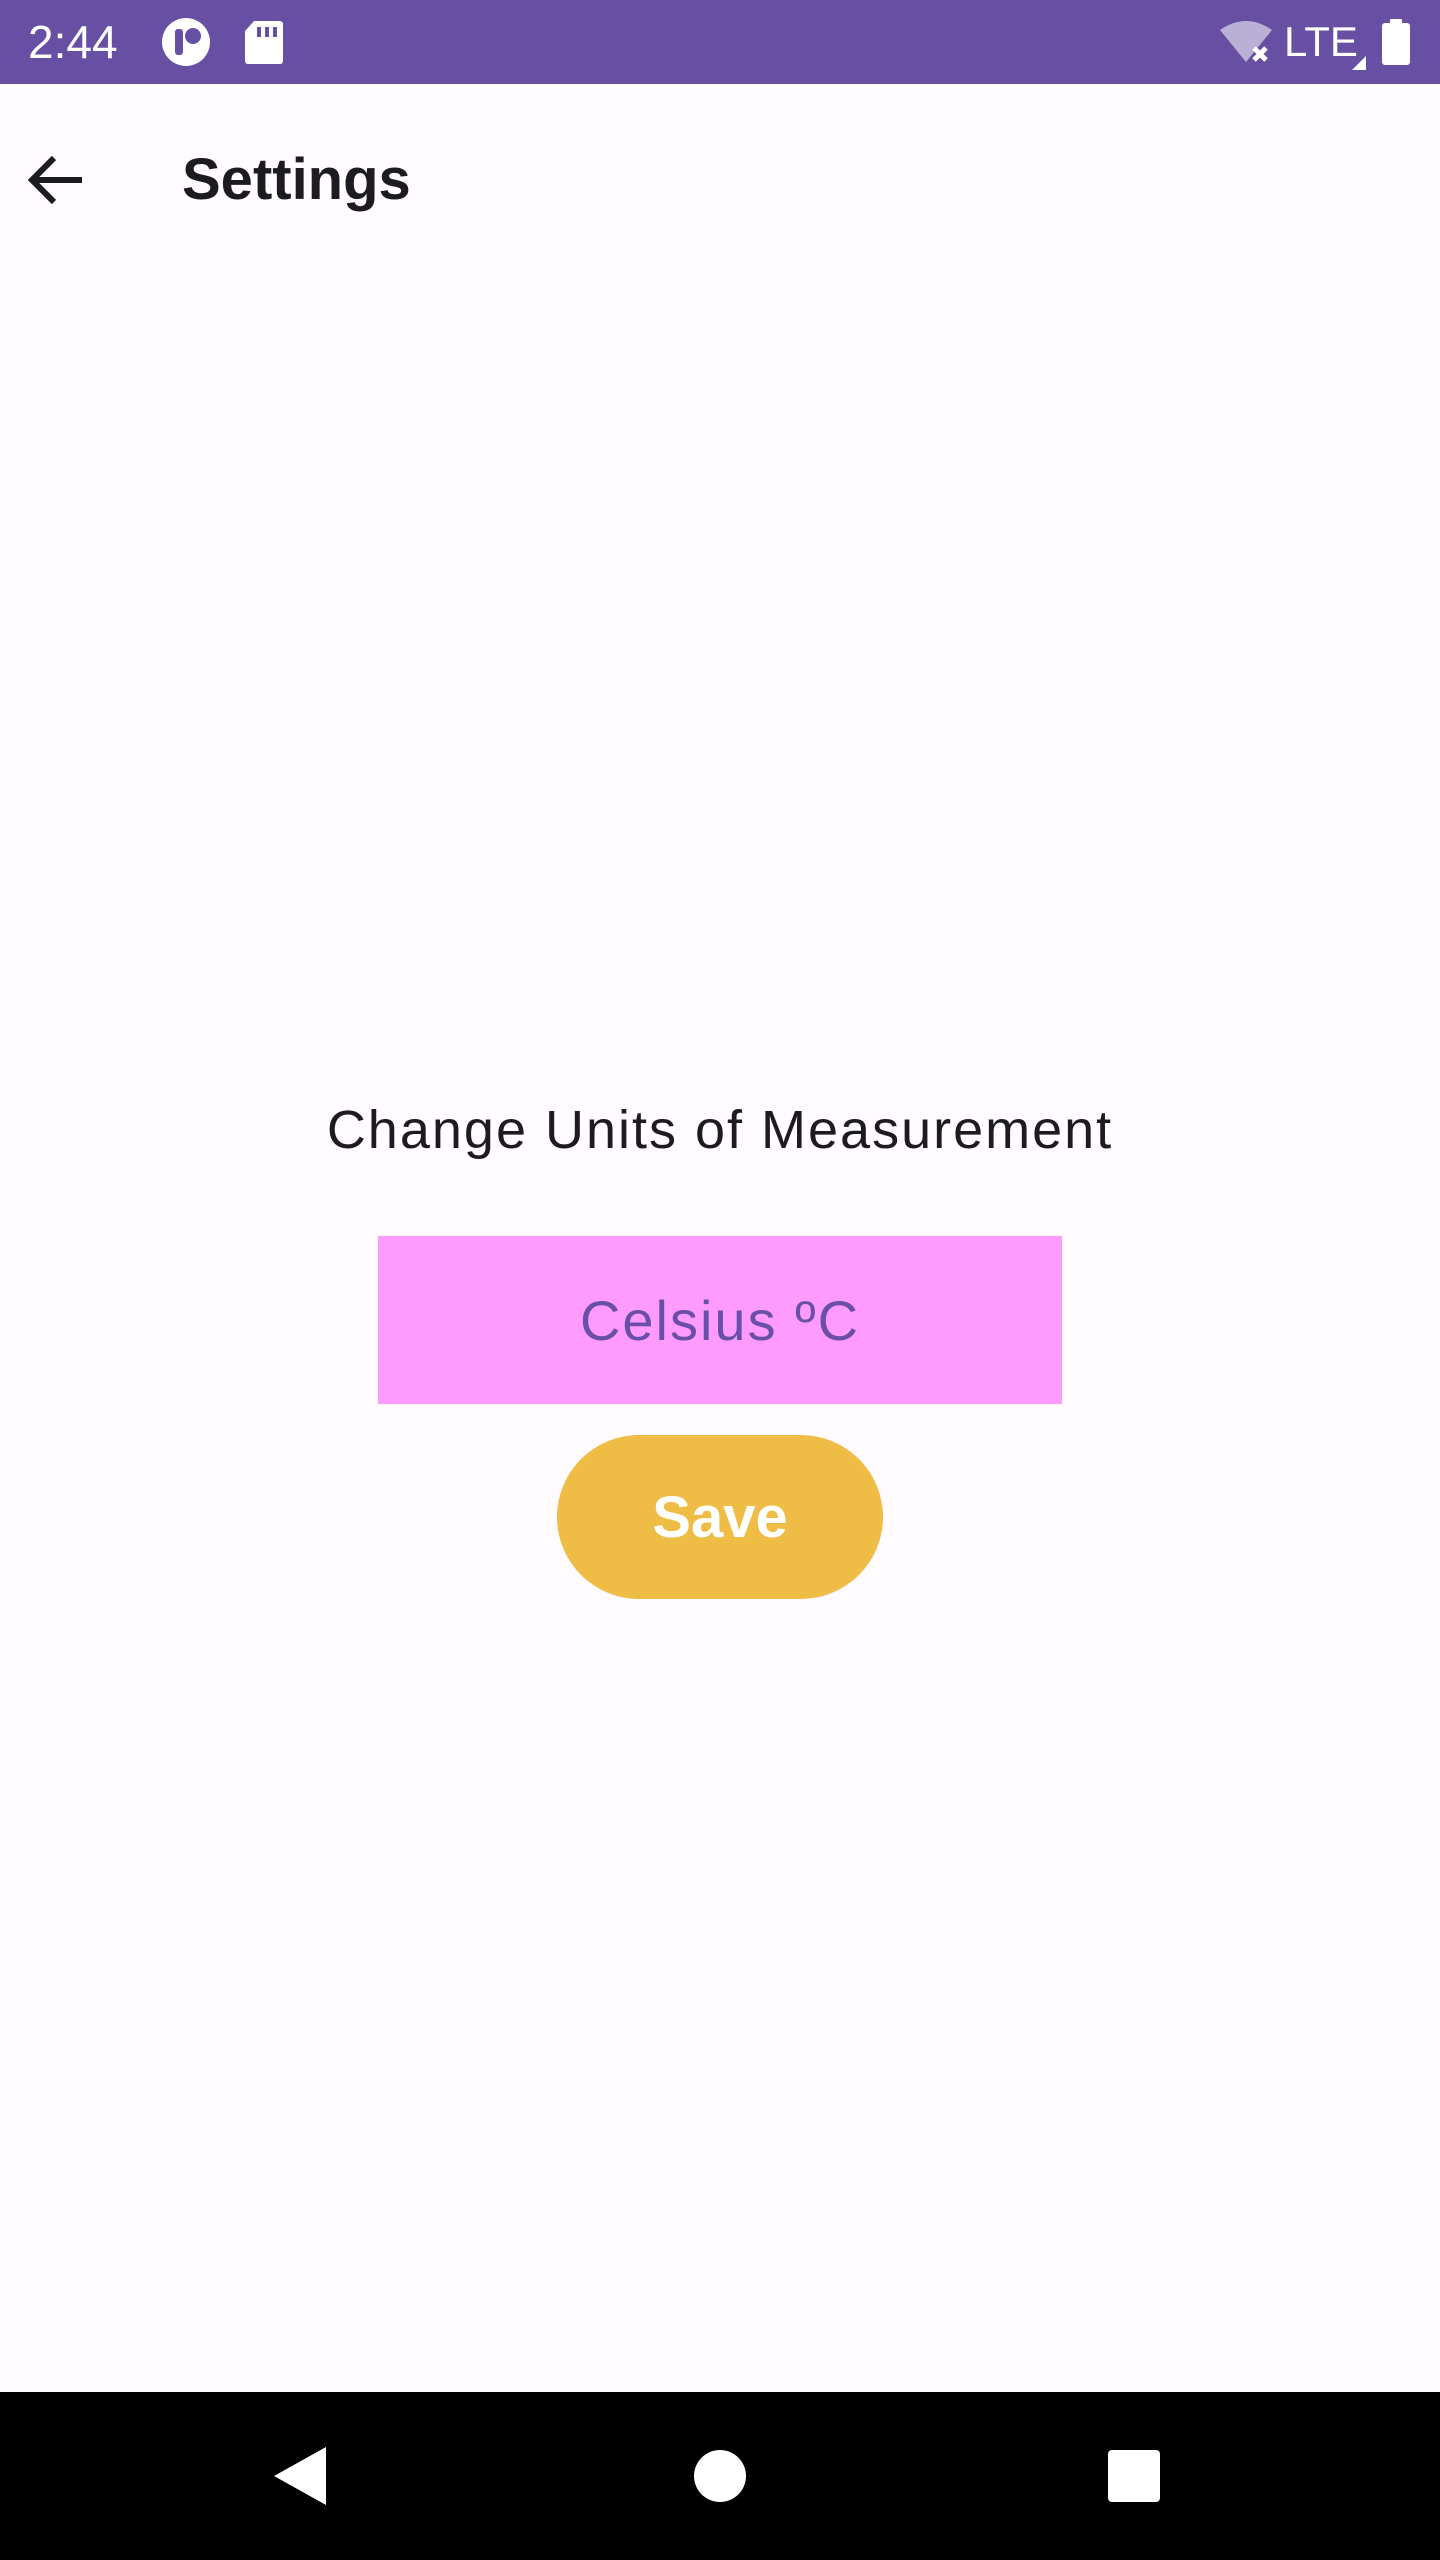 Image resolution: width=1440 pixels, height=2560 pixels. What do you see at coordinates (1396, 42) in the screenshot?
I see `battery-icon` at bounding box center [1396, 42].